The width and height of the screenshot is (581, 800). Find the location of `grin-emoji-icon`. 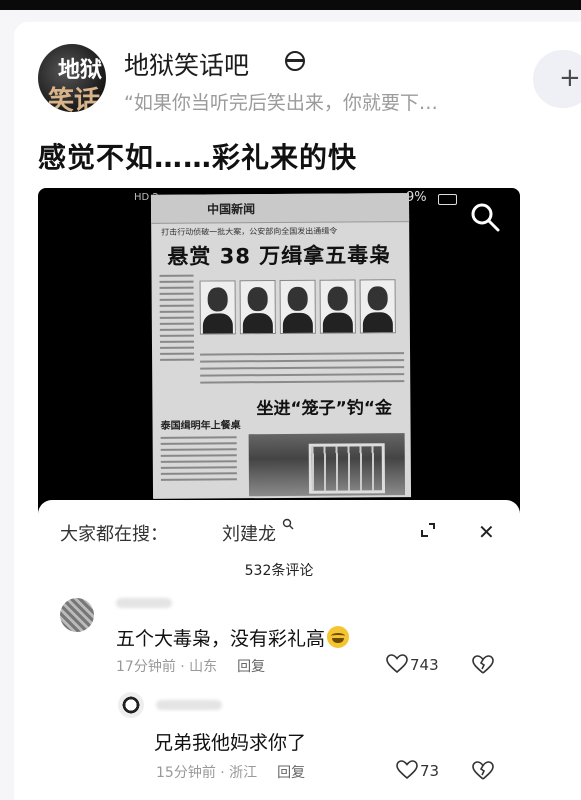

grin-emoji-icon is located at coordinates (338, 637).